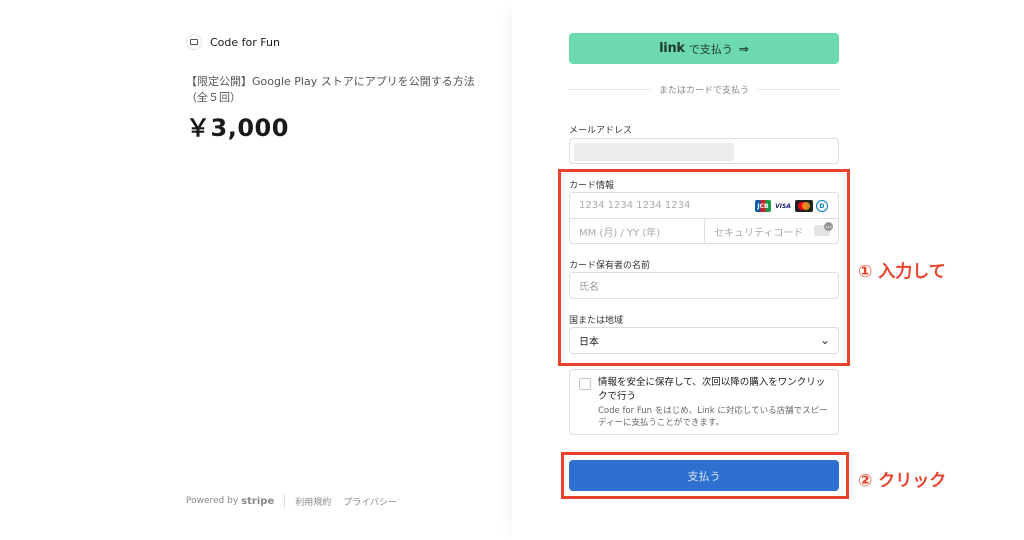 The width and height of the screenshot is (1024, 540). I want to click on email-field, so click(704, 151).